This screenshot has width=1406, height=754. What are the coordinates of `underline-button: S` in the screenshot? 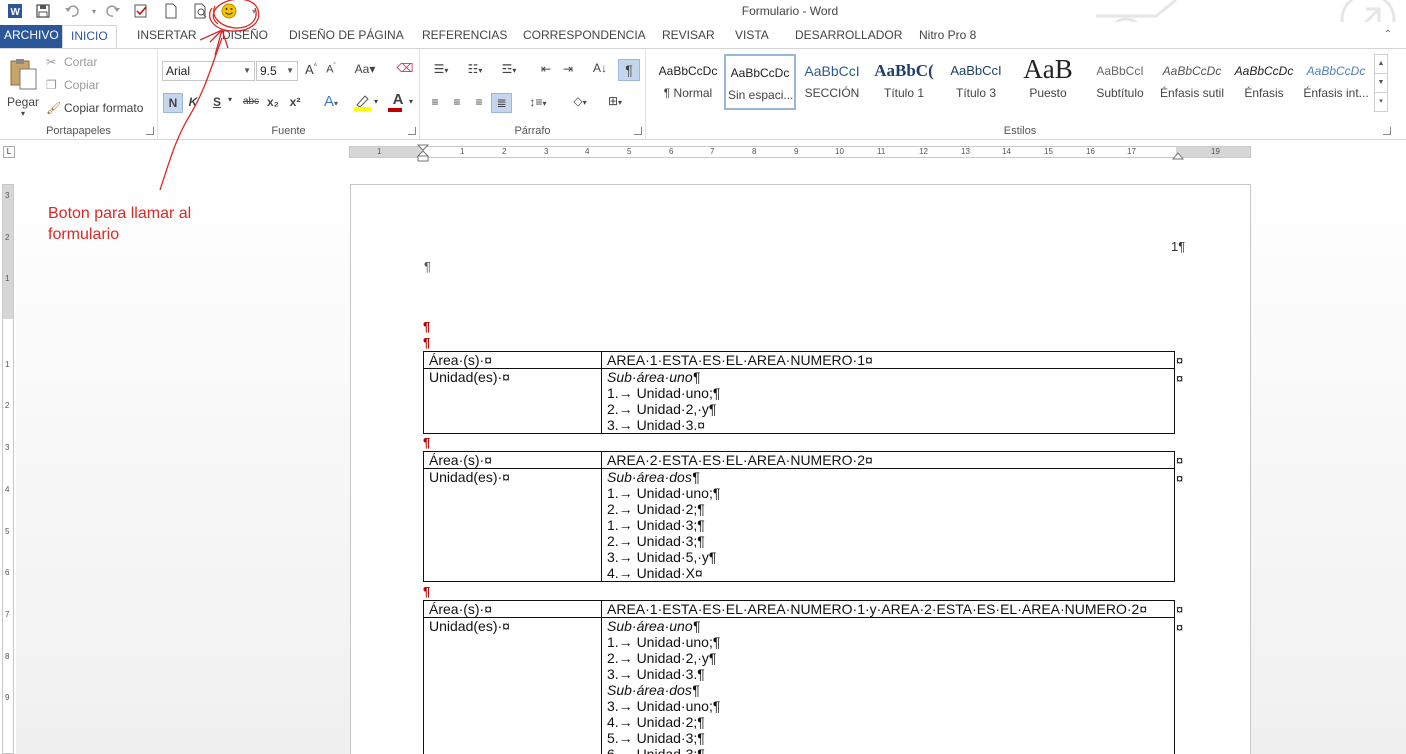 It's located at (217, 102).